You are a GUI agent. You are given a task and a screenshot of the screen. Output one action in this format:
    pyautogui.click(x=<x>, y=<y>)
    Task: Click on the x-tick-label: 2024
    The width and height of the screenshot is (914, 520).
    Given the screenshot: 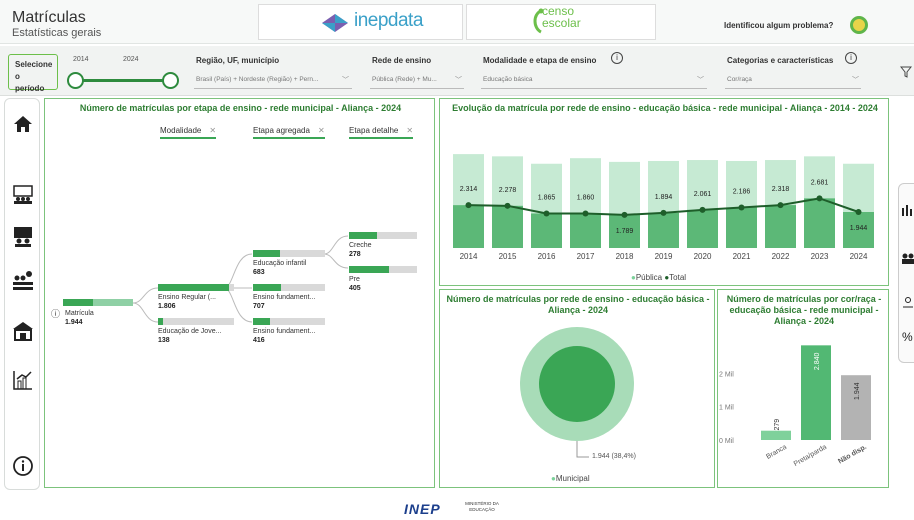 What is the action you would take?
    pyautogui.click(x=859, y=256)
    